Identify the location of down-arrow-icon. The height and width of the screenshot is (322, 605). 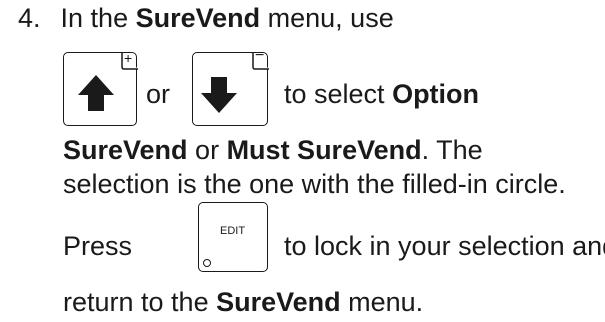
(219, 95).